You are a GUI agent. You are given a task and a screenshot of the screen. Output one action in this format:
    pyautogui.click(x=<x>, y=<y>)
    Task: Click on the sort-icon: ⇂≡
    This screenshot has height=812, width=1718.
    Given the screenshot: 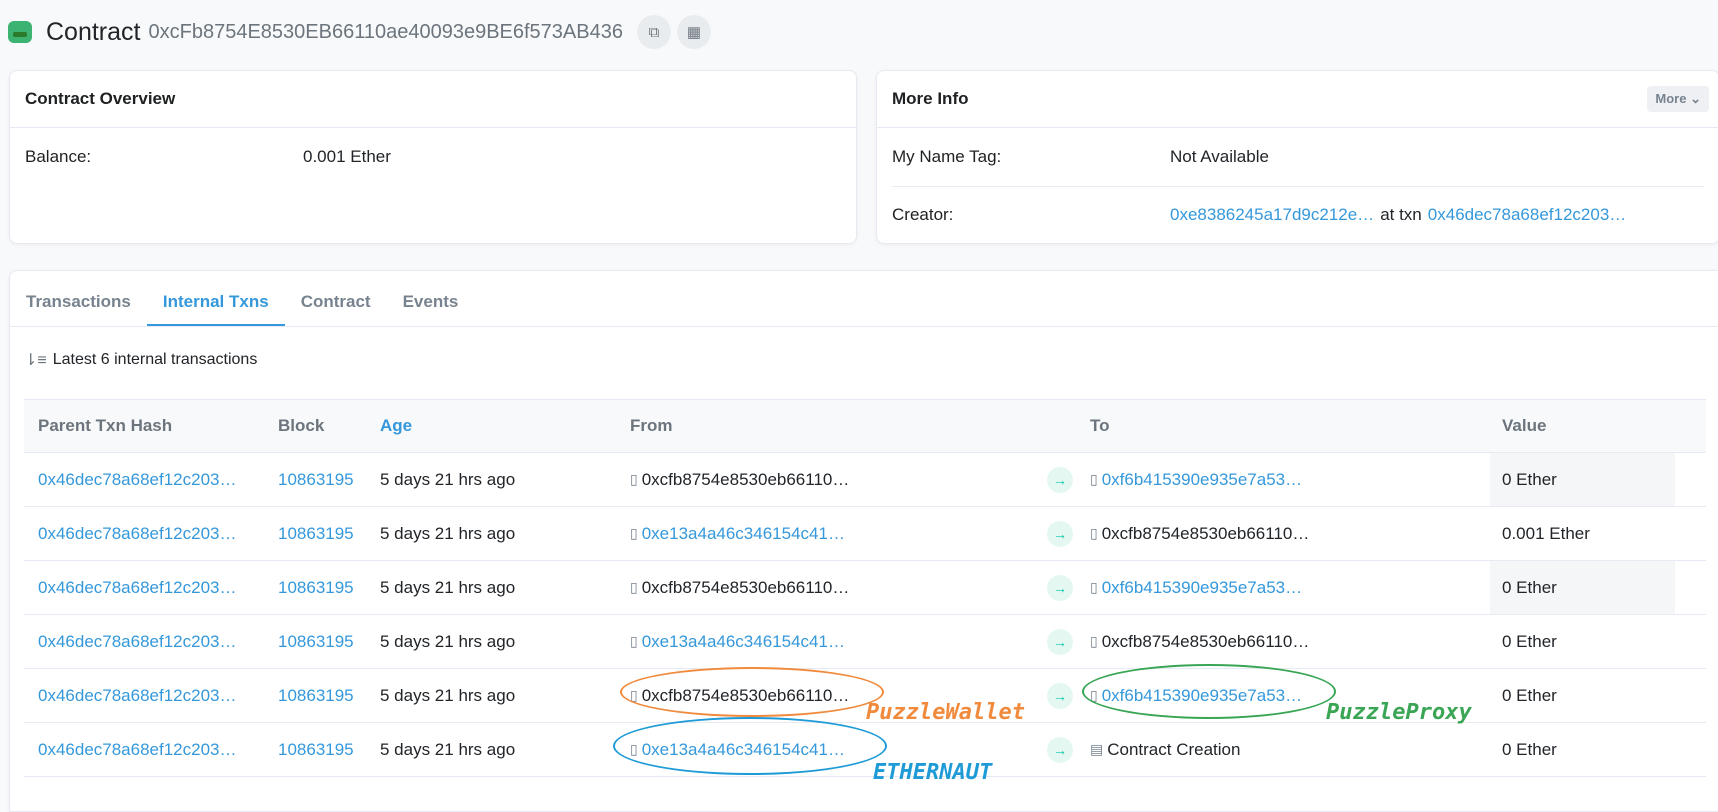 What is the action you would take?
    pyautogui.click(x=35, y=360)
    